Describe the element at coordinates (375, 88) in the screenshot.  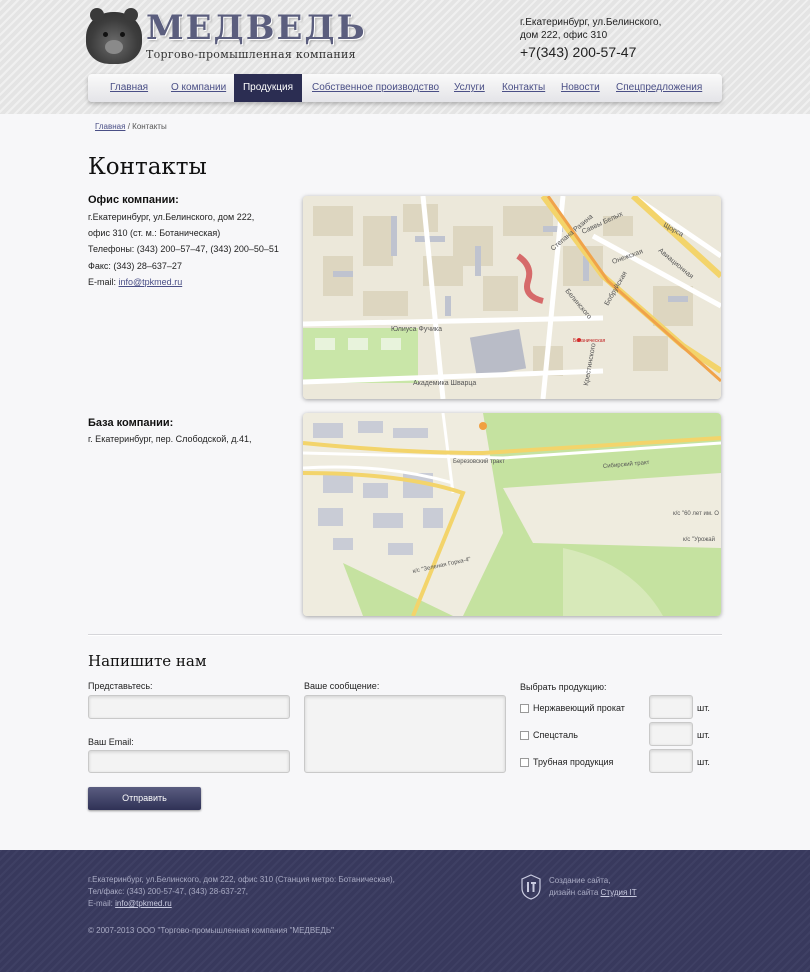
I see `nav-item-production: Собственное производство` at that location.